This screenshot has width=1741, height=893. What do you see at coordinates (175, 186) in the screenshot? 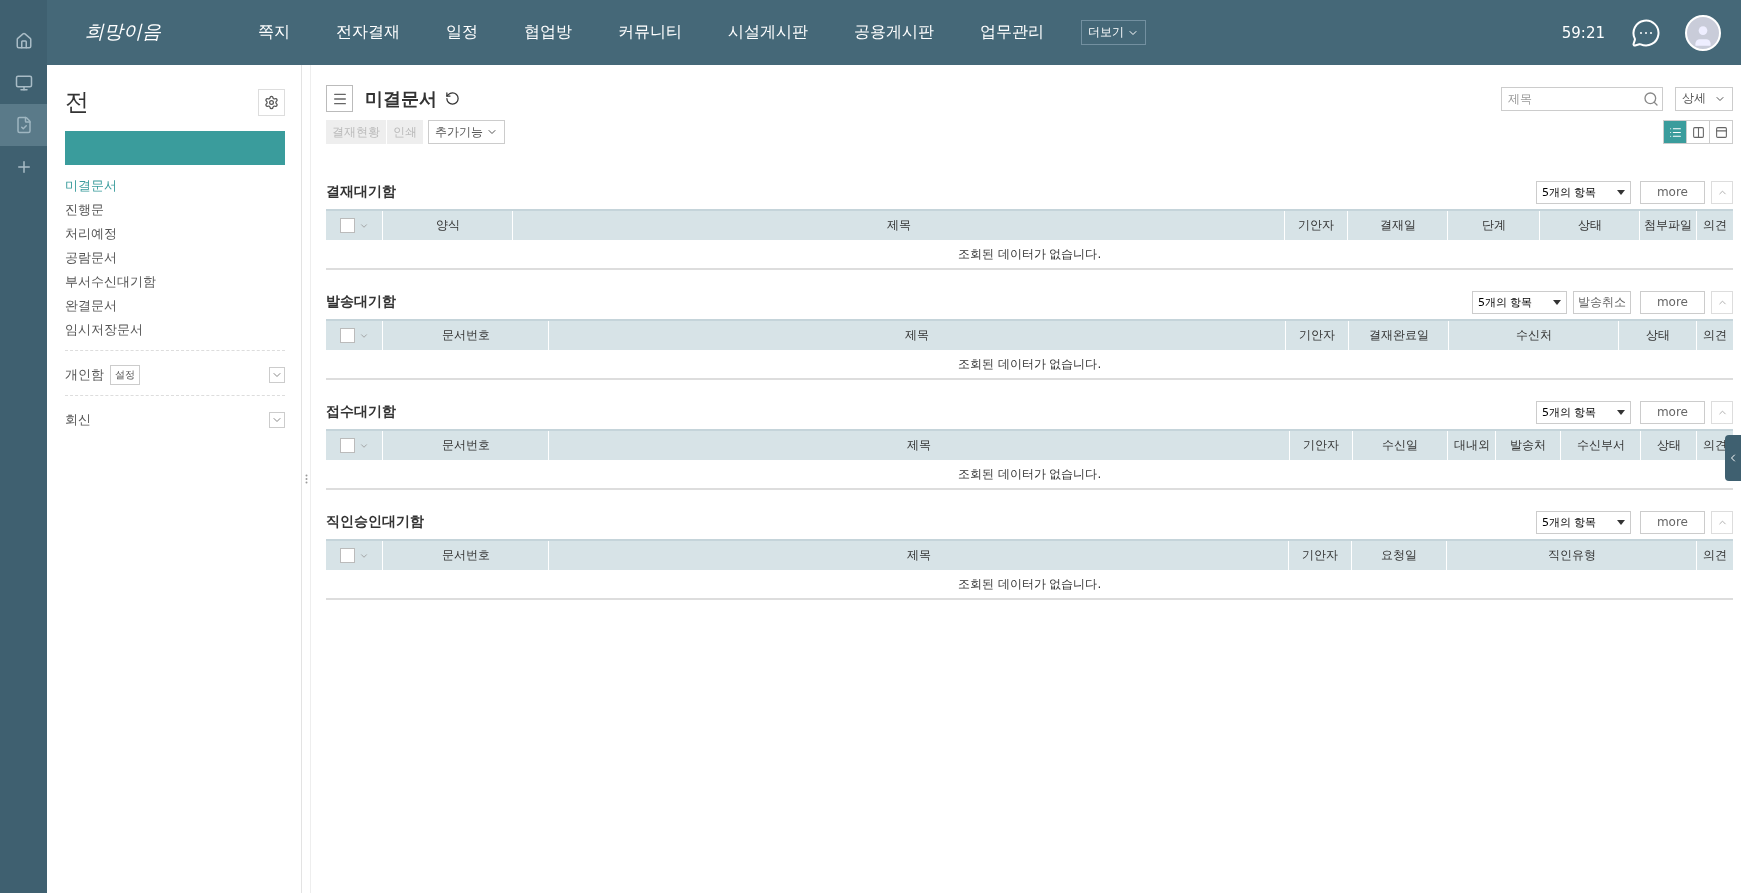
I see `sidebar-item: 미결문서` at bounding box center [175, 186].